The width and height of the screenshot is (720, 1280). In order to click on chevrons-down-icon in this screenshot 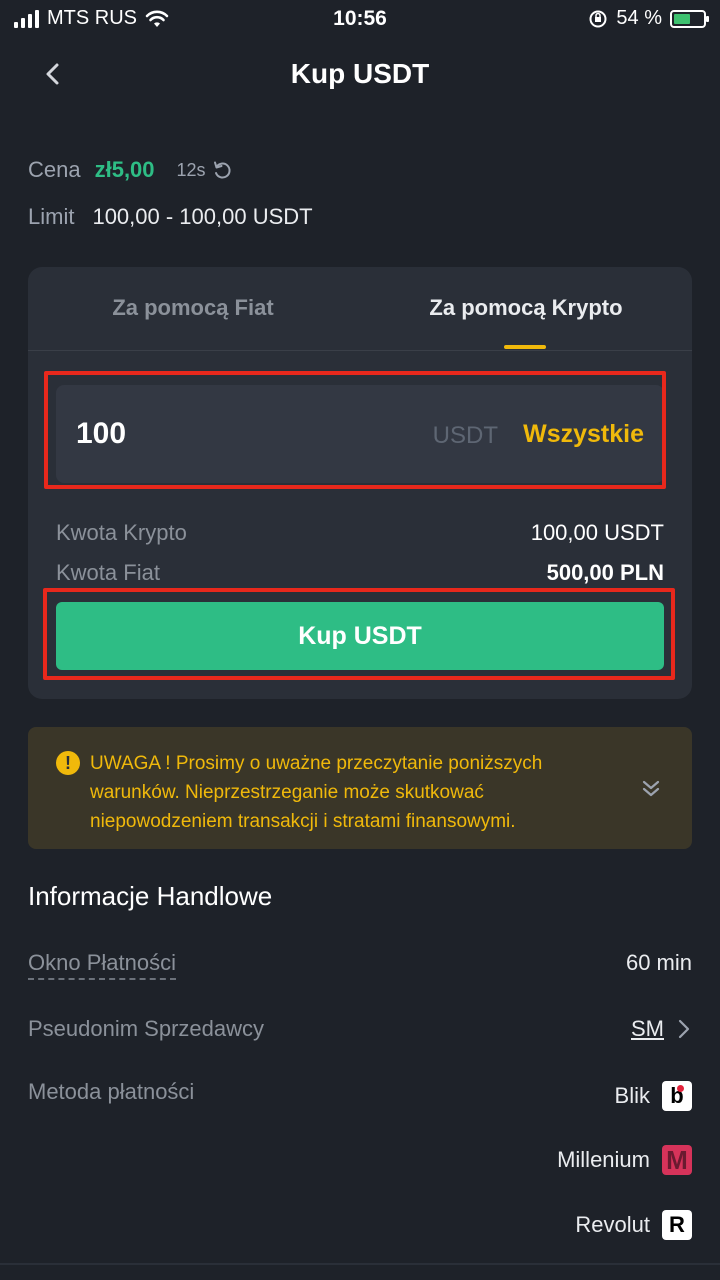, I will do `click(651, 788)`.